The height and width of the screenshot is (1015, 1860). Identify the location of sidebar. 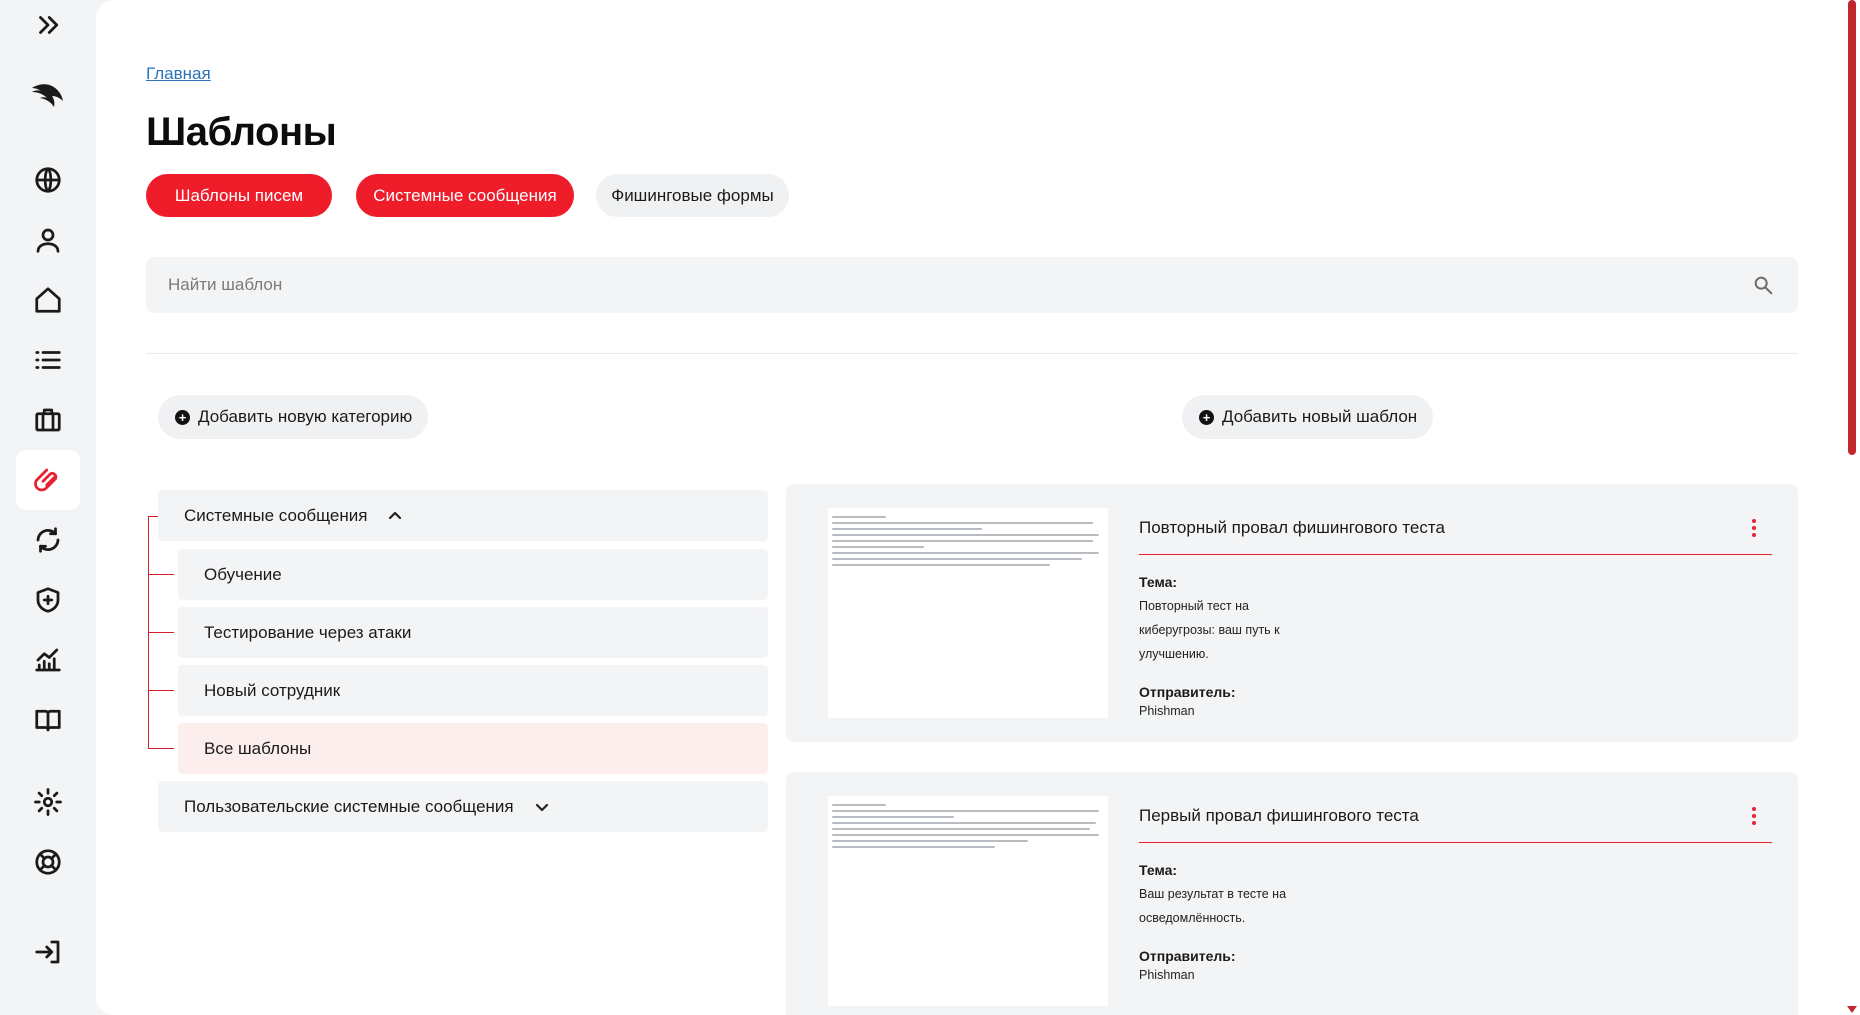
(48, 507).